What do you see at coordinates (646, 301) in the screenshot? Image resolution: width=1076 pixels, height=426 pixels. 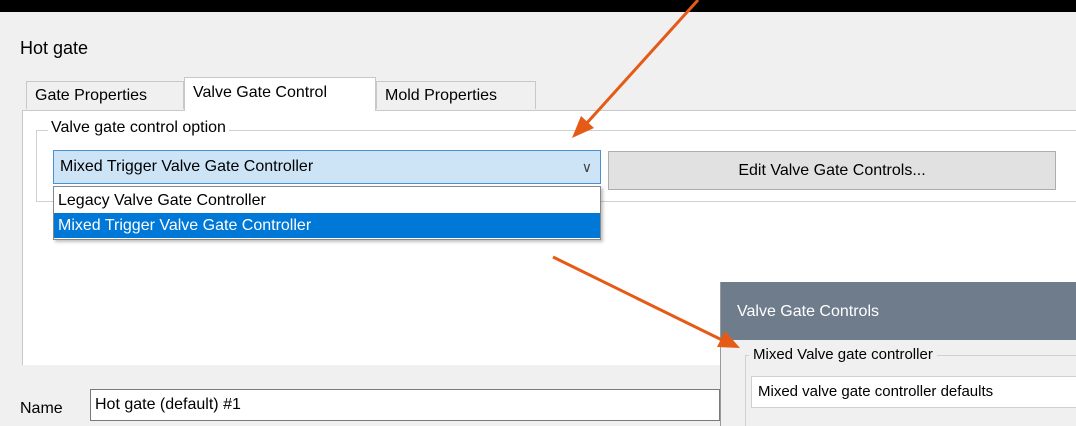 I see `annotation-arrow-to-inset` at bounding box center [646, 301].